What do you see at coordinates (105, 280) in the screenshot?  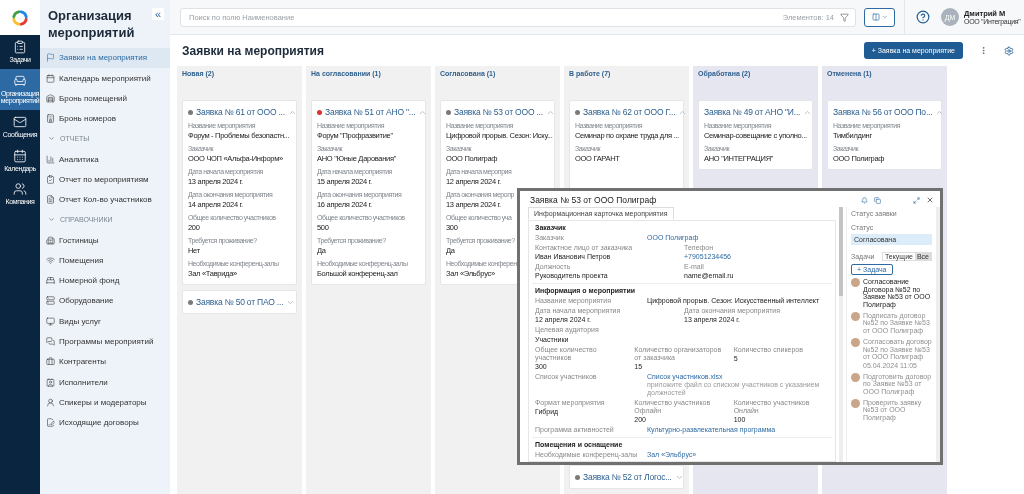 I see `sidebar-item: Номерной фонд` at bounding box center [105, 280].